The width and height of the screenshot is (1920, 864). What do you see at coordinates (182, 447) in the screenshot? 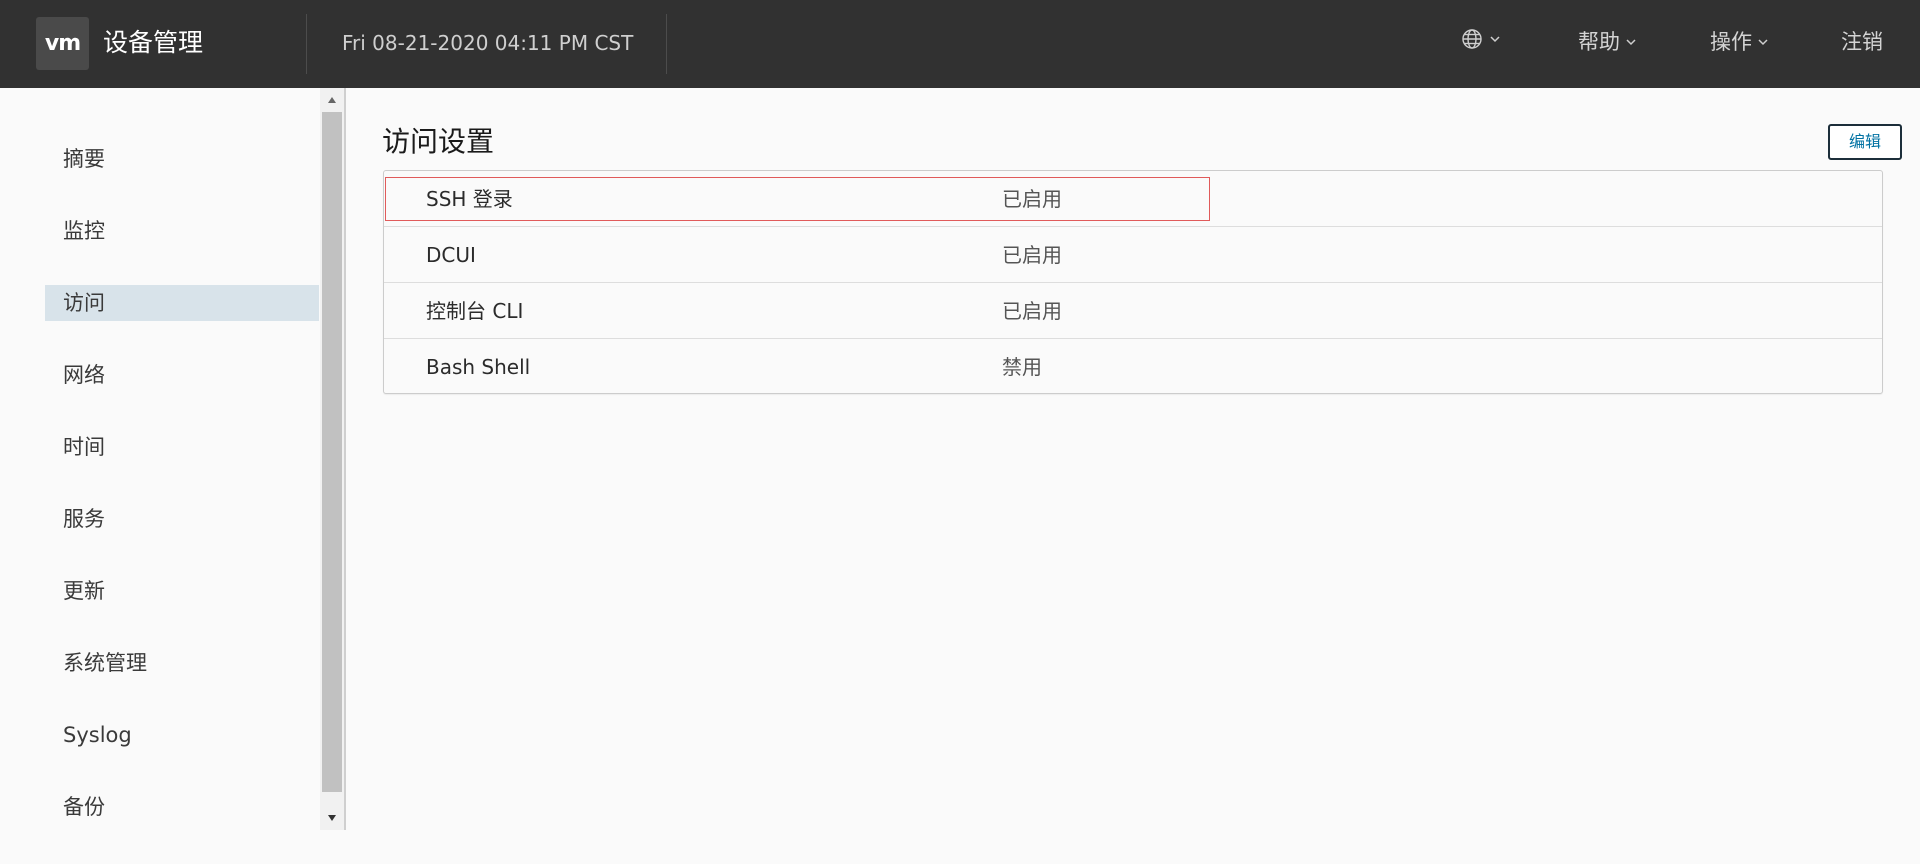
I see `sidebar-item-time: 时间` at bounding box center [182, 447].